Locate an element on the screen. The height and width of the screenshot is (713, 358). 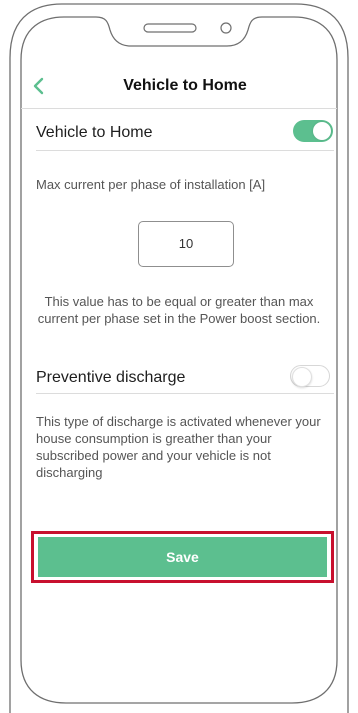
vehicle-to-home-label: Vehicle to Home is located at coordinates (94, 132).